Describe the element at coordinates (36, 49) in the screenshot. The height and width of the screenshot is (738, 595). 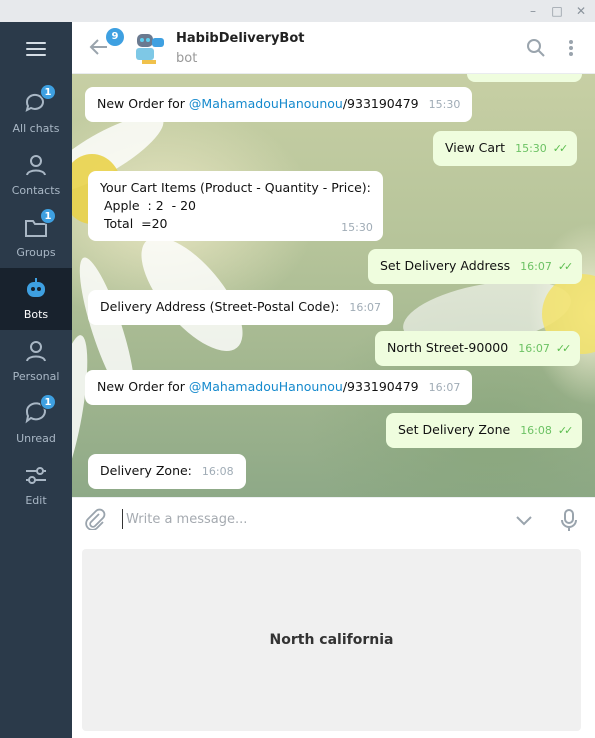
I see `hamburger-menu-icon` at that location.